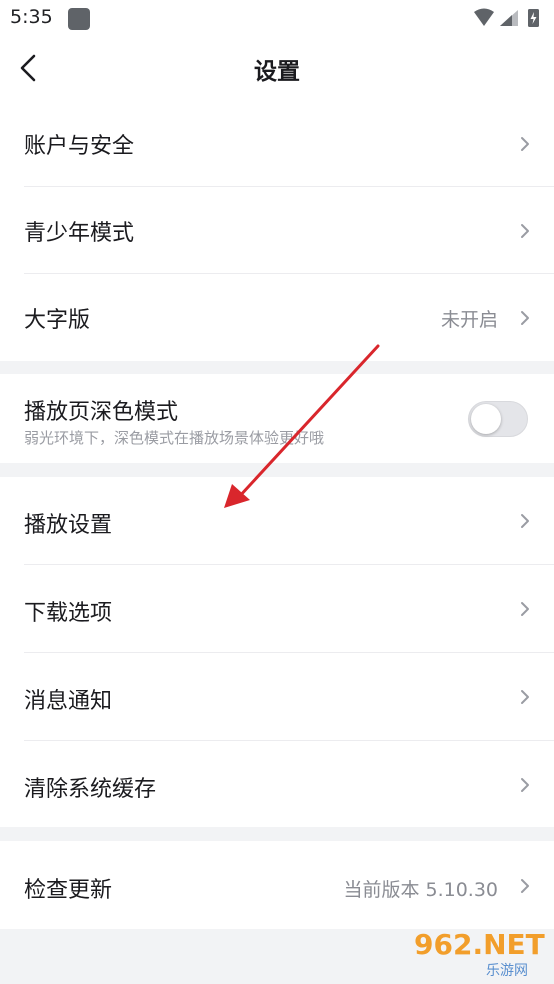 The image size is (554, 984). I want to click on row-label: 检查更新, so click(68, 890).